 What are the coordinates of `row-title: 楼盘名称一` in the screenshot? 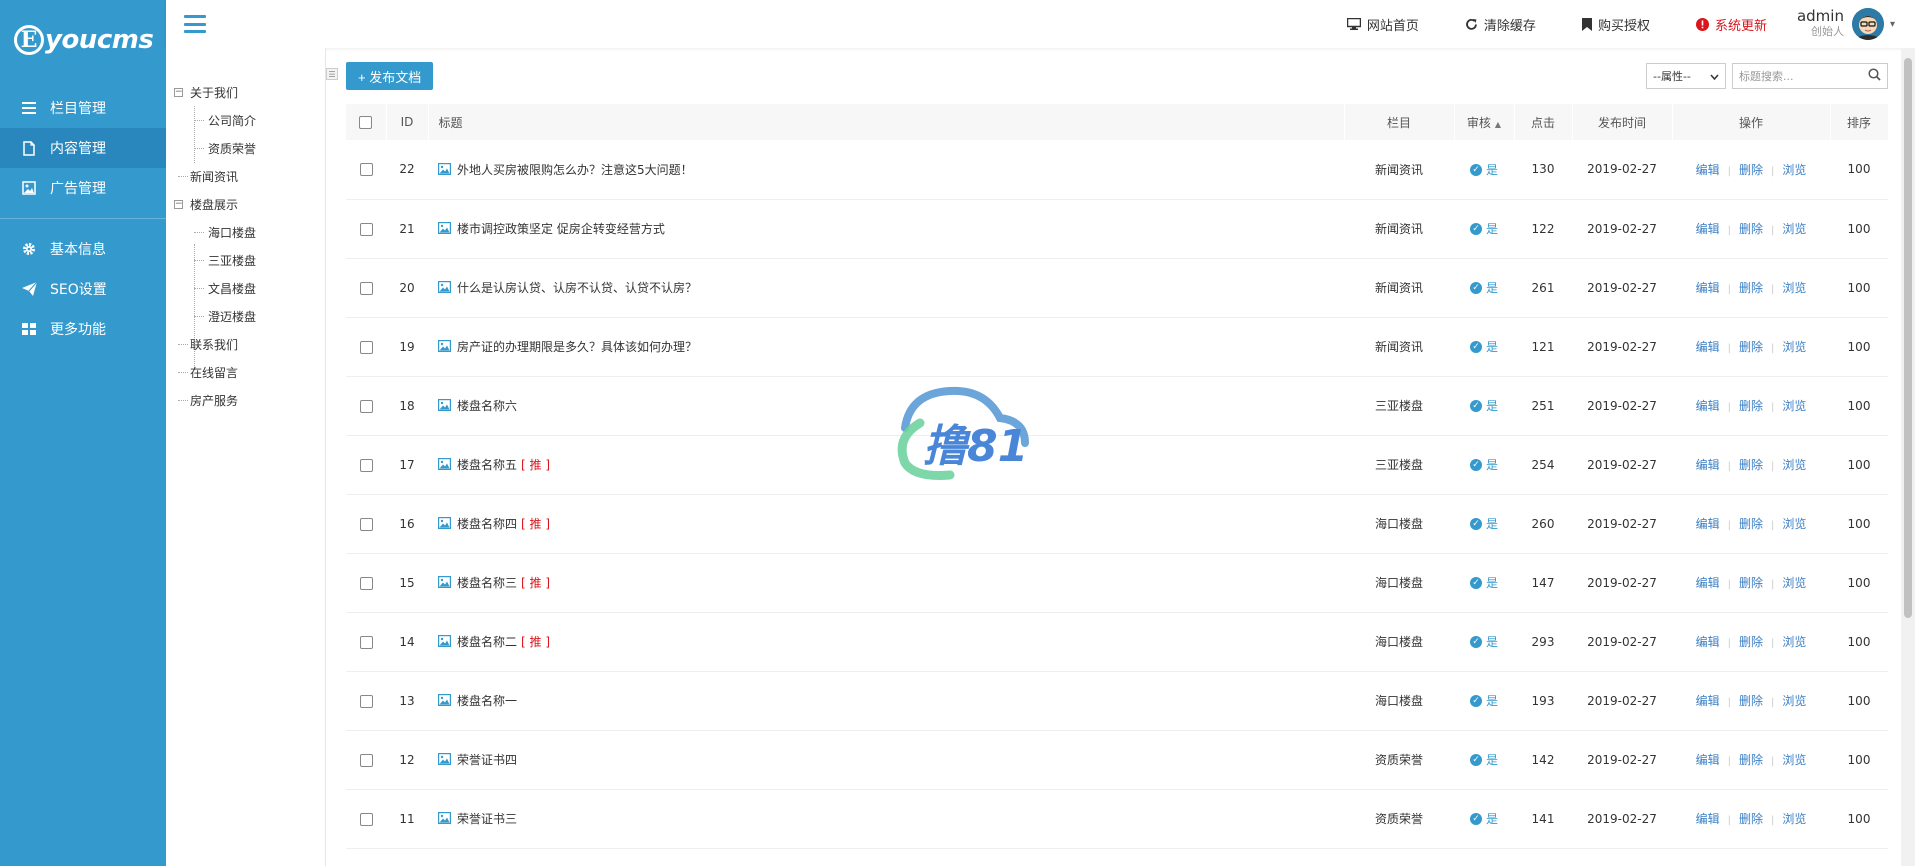 It's located at (487, 701).